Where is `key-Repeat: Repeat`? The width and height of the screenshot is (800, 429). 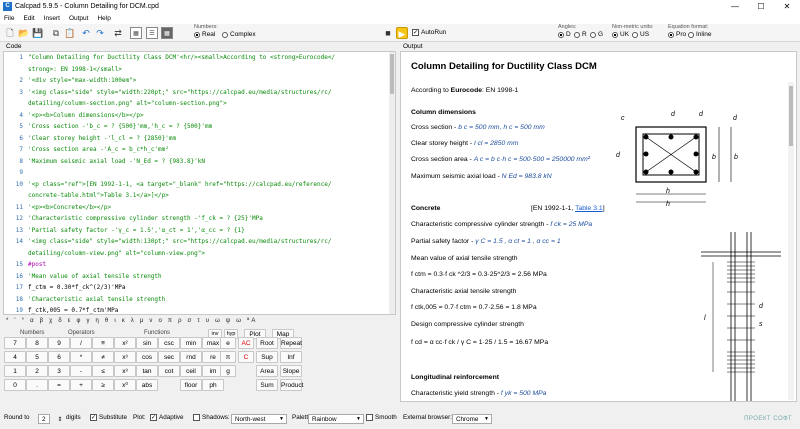
key-Repeat: Repeat is located at coordinates (291, 343).